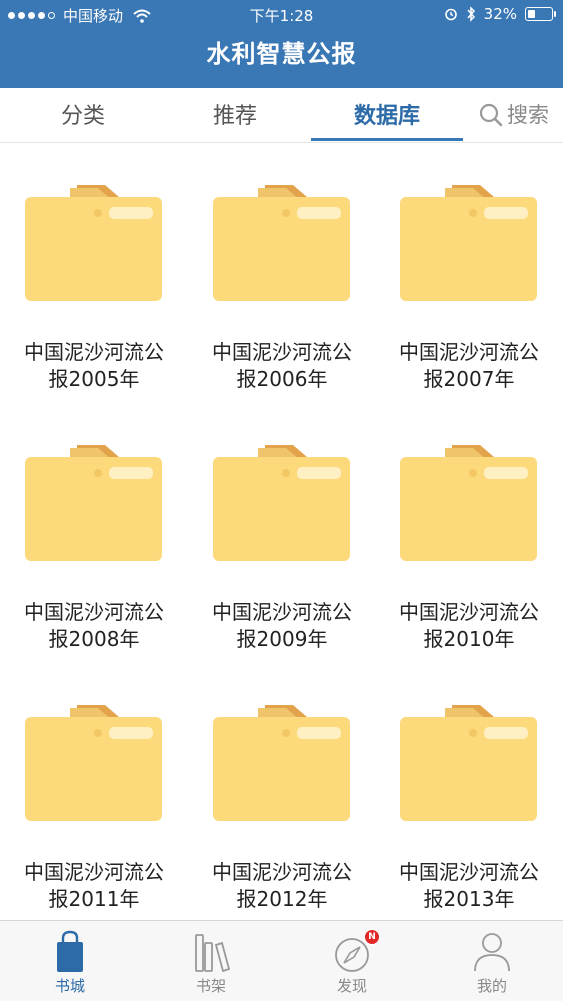 The image size is (563, 1001). I want to click on grid-item: 中国泥沙河流公 报2013年, so click(469, 791).